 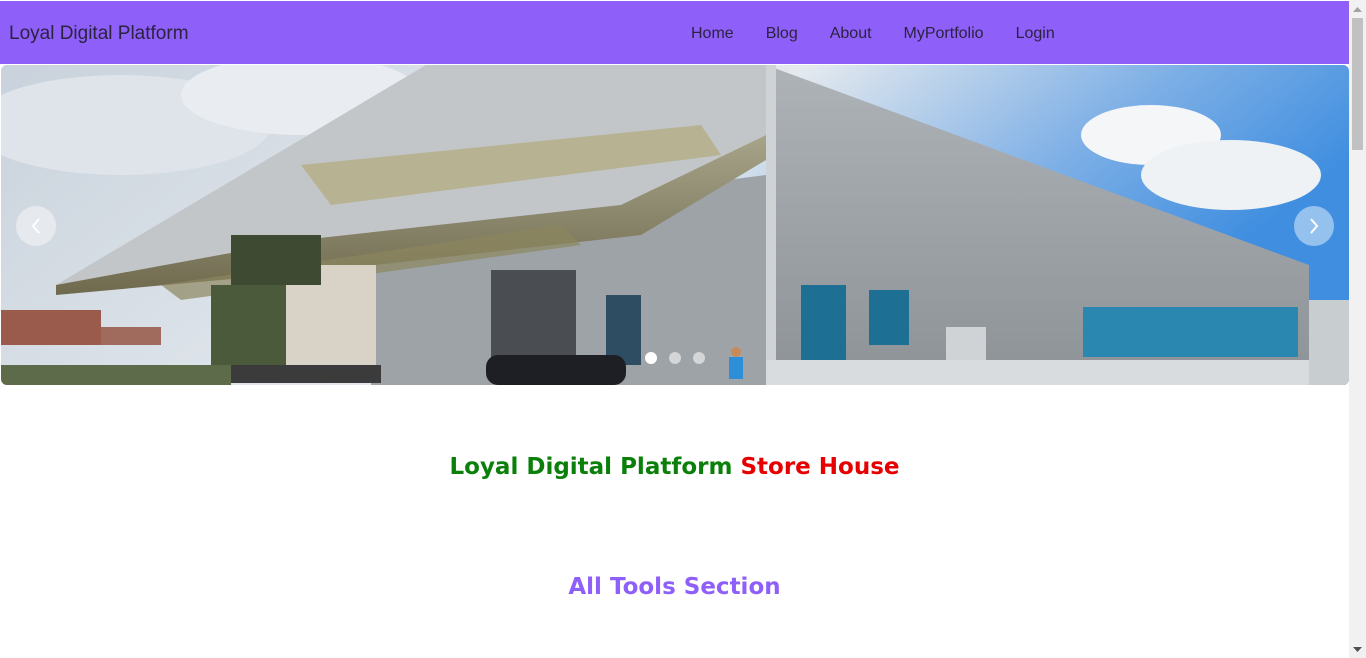 I want to click on page-scrollbar, so click(x=1357, y=329).